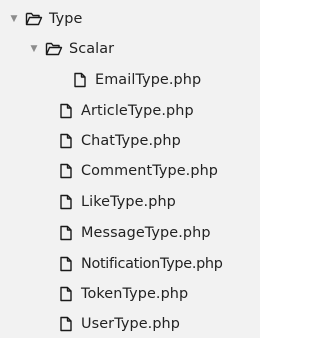  Describe the element at coordinates (152, 264) in the screenshot. I see `tree-file-label: NotificationType.php` at that location.